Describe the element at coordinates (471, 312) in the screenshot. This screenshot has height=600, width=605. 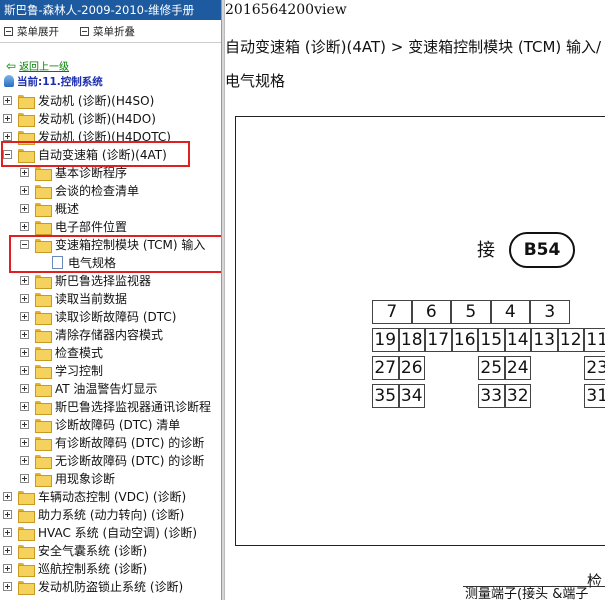
I see `connector-pin: 5` at that location.